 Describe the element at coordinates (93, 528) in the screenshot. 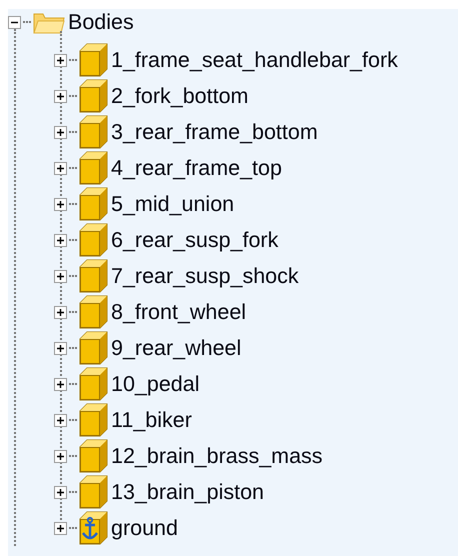

I see `anchor-cube-icon` at that location.